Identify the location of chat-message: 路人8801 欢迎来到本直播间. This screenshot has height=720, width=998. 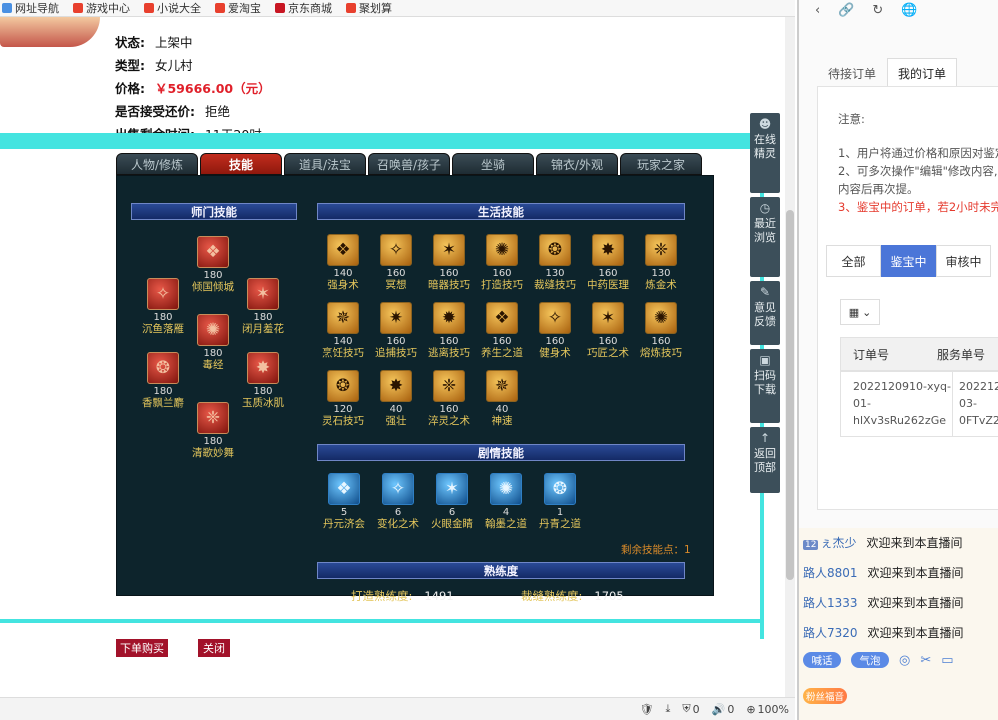
(883, 572).